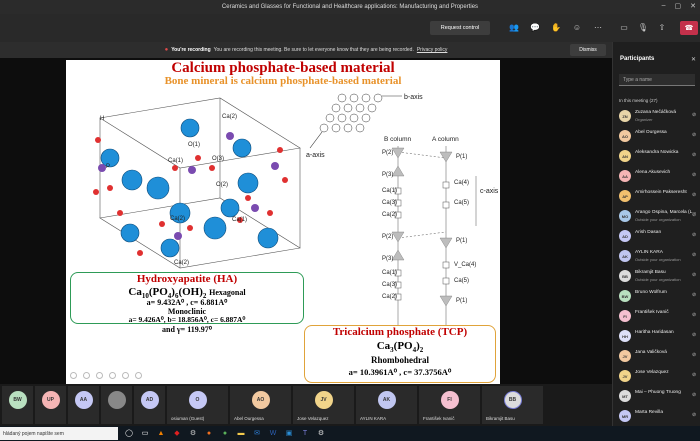  I want to click on dismiss-button: Dismiss, so click(588, 50).